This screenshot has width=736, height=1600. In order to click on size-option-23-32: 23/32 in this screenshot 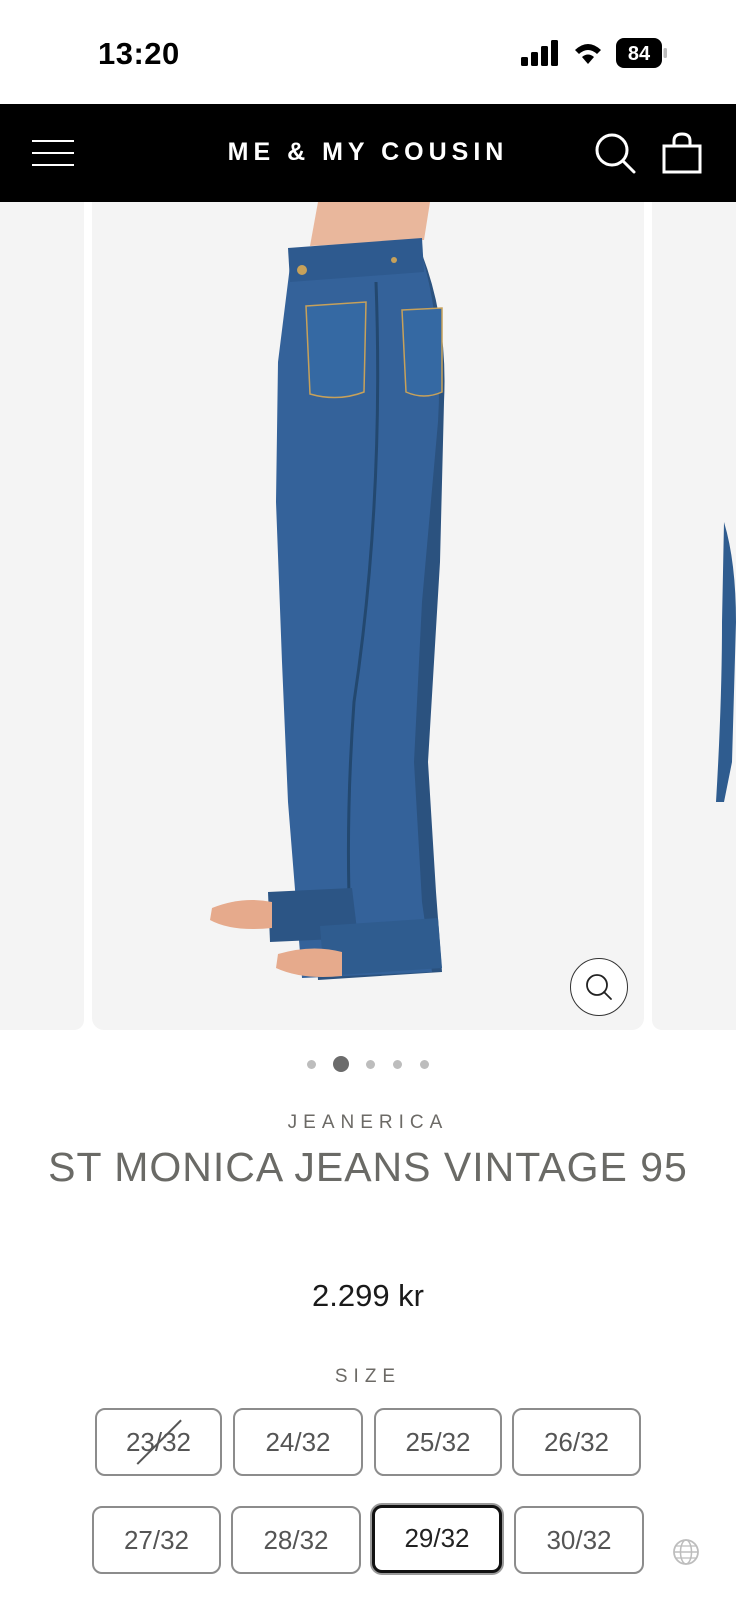, I will do `click(158, 1442)`.